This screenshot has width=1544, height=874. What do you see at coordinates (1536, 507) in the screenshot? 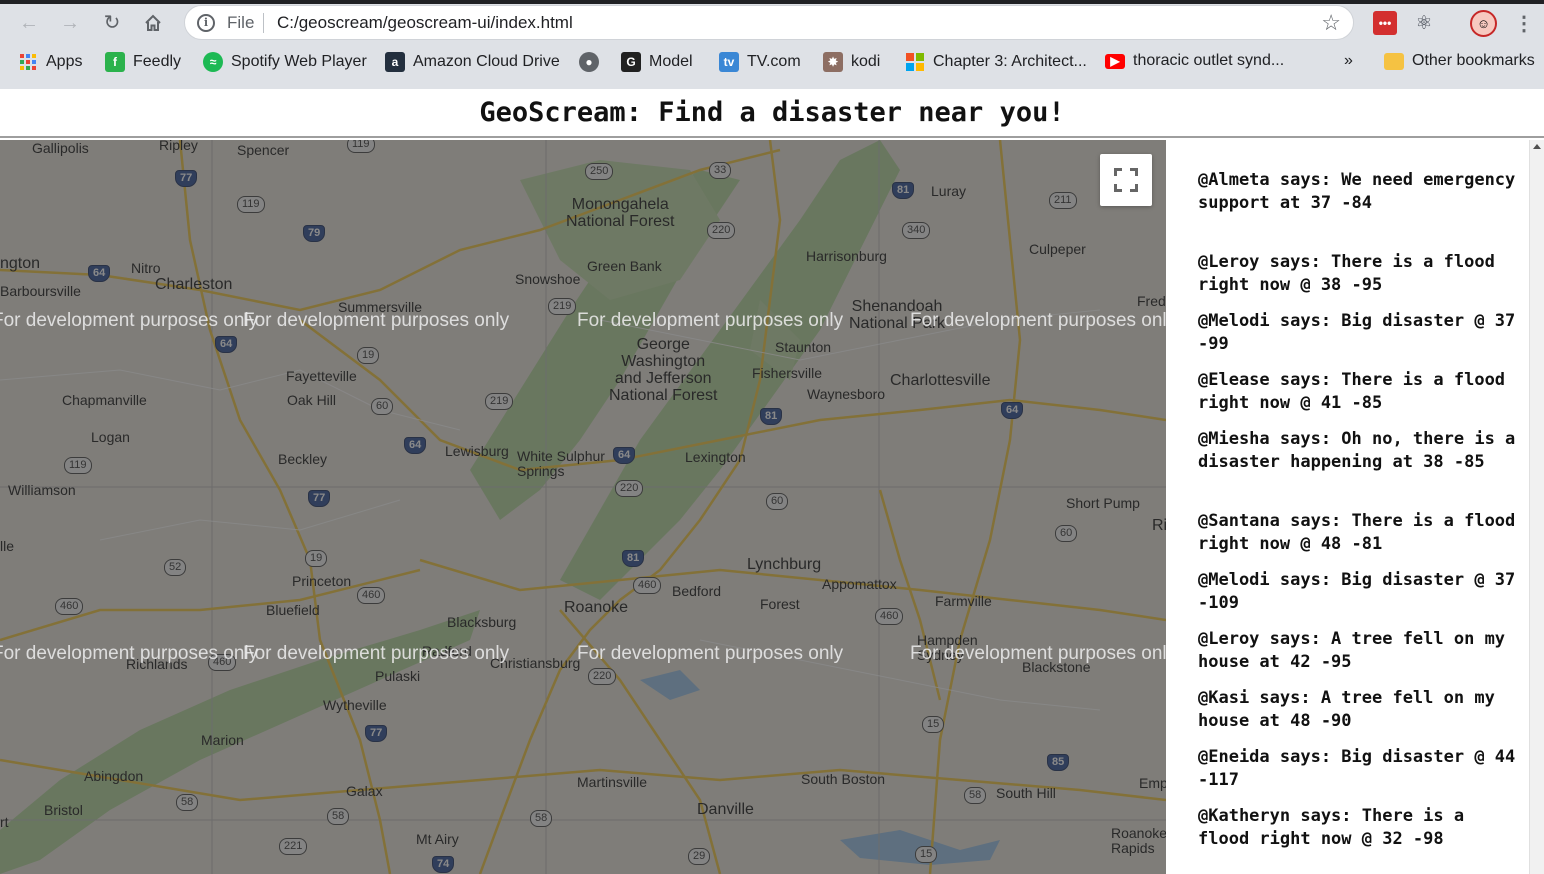
I see `feed-scrollbar` at bounding box center [1536, 507].